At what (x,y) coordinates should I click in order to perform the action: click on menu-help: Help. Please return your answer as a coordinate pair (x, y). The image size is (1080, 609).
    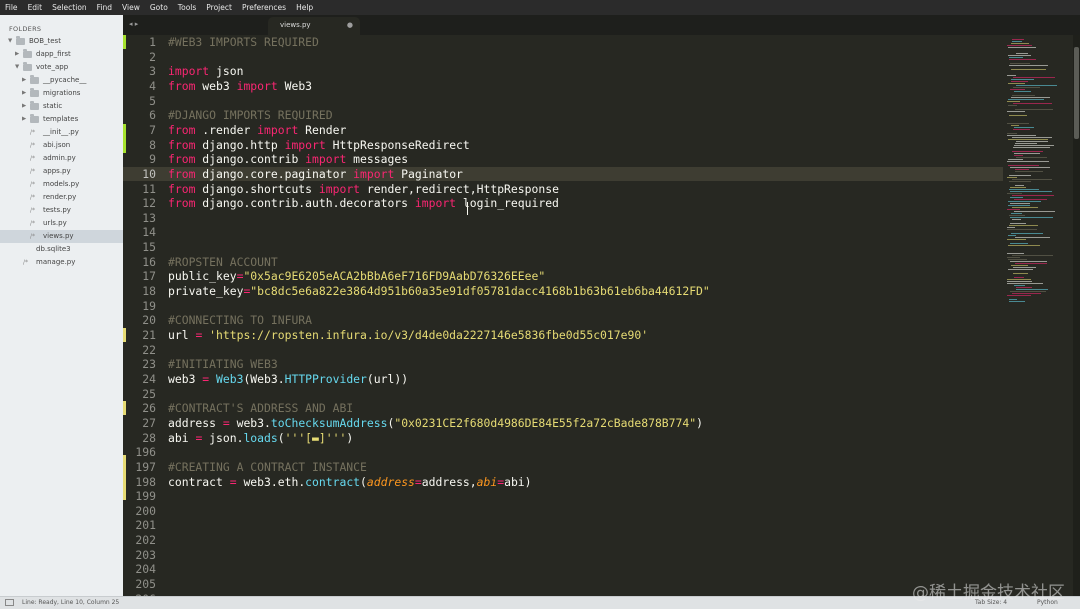
    Looking at the image, I should click on (304, 7).